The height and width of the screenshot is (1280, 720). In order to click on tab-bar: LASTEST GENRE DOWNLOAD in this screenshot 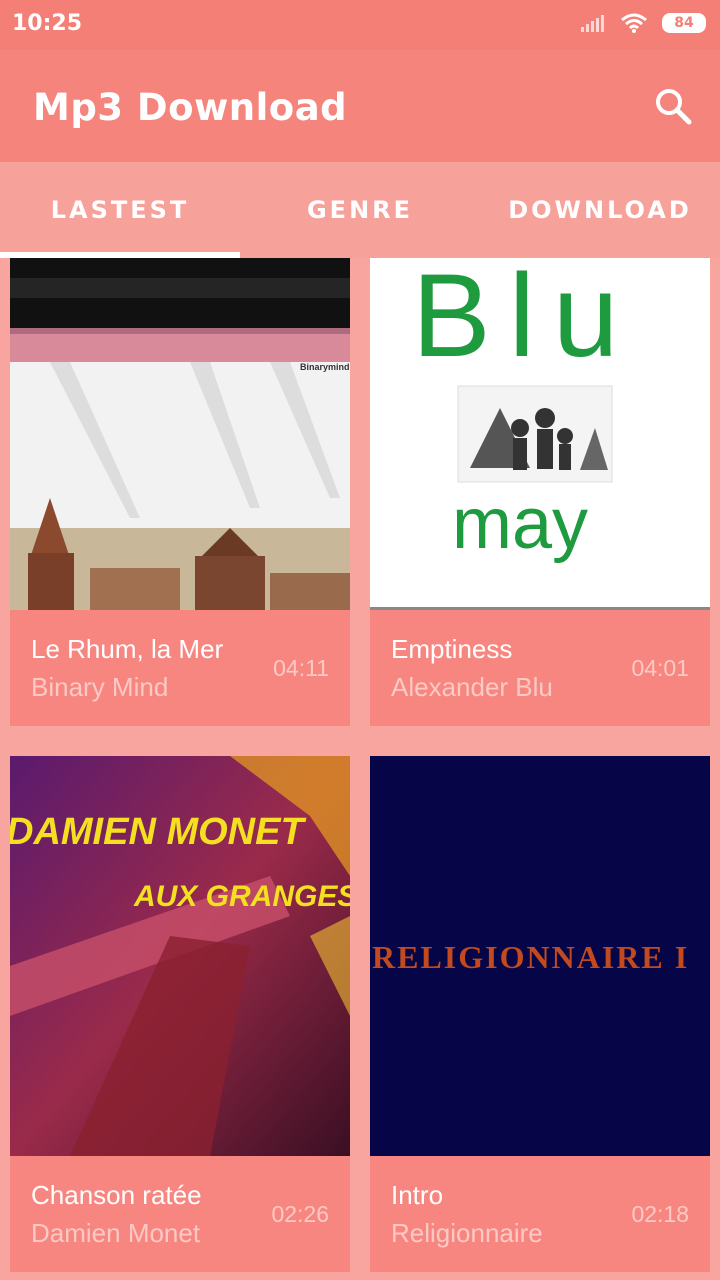, I will do `click(360, 210)`.